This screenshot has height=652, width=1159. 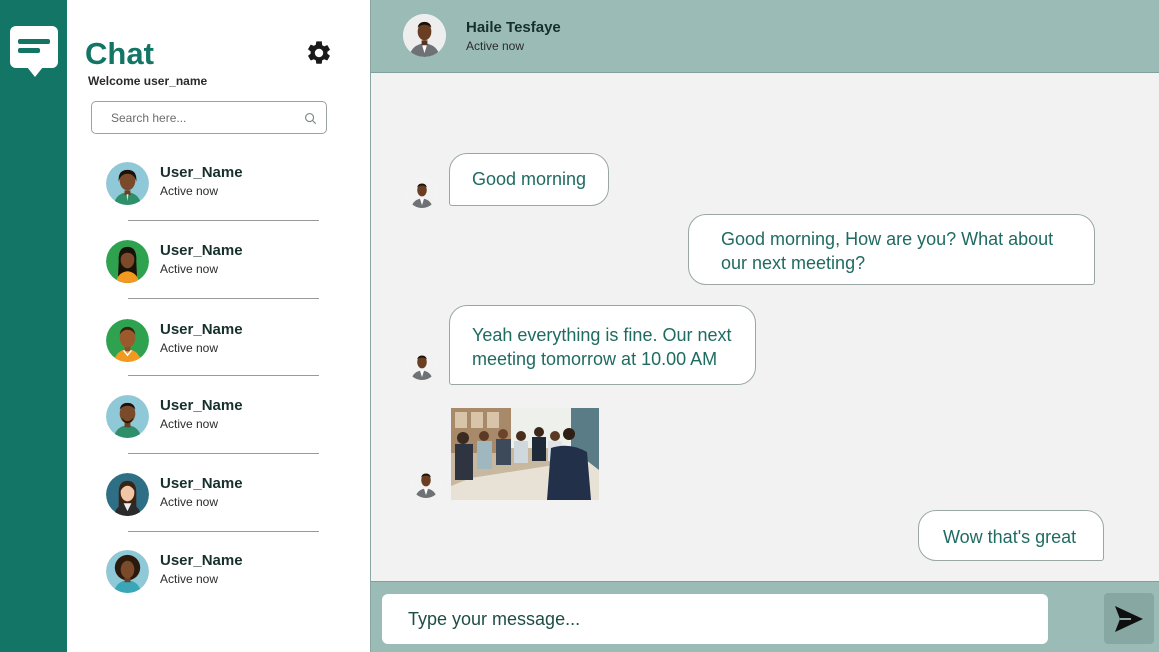 I want to click on message-text-line: Good morning, How are you? What about, so click(x=887, y=239).